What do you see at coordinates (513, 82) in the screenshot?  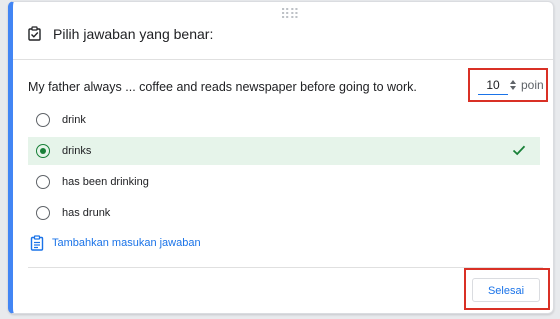 I see `spin-up-icon` at bounding box center [513, 82].